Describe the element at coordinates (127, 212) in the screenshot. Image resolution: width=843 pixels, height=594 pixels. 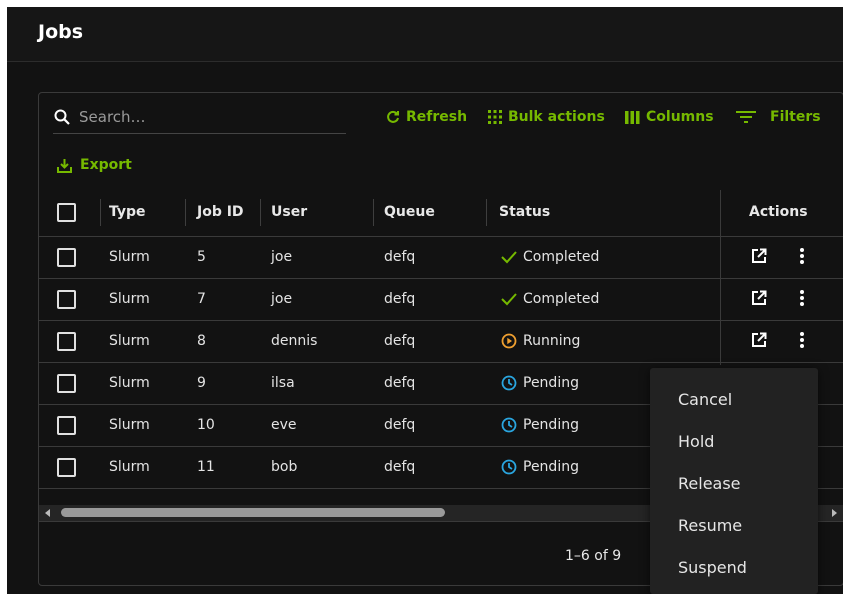
I see `header-type: Type` at that location.